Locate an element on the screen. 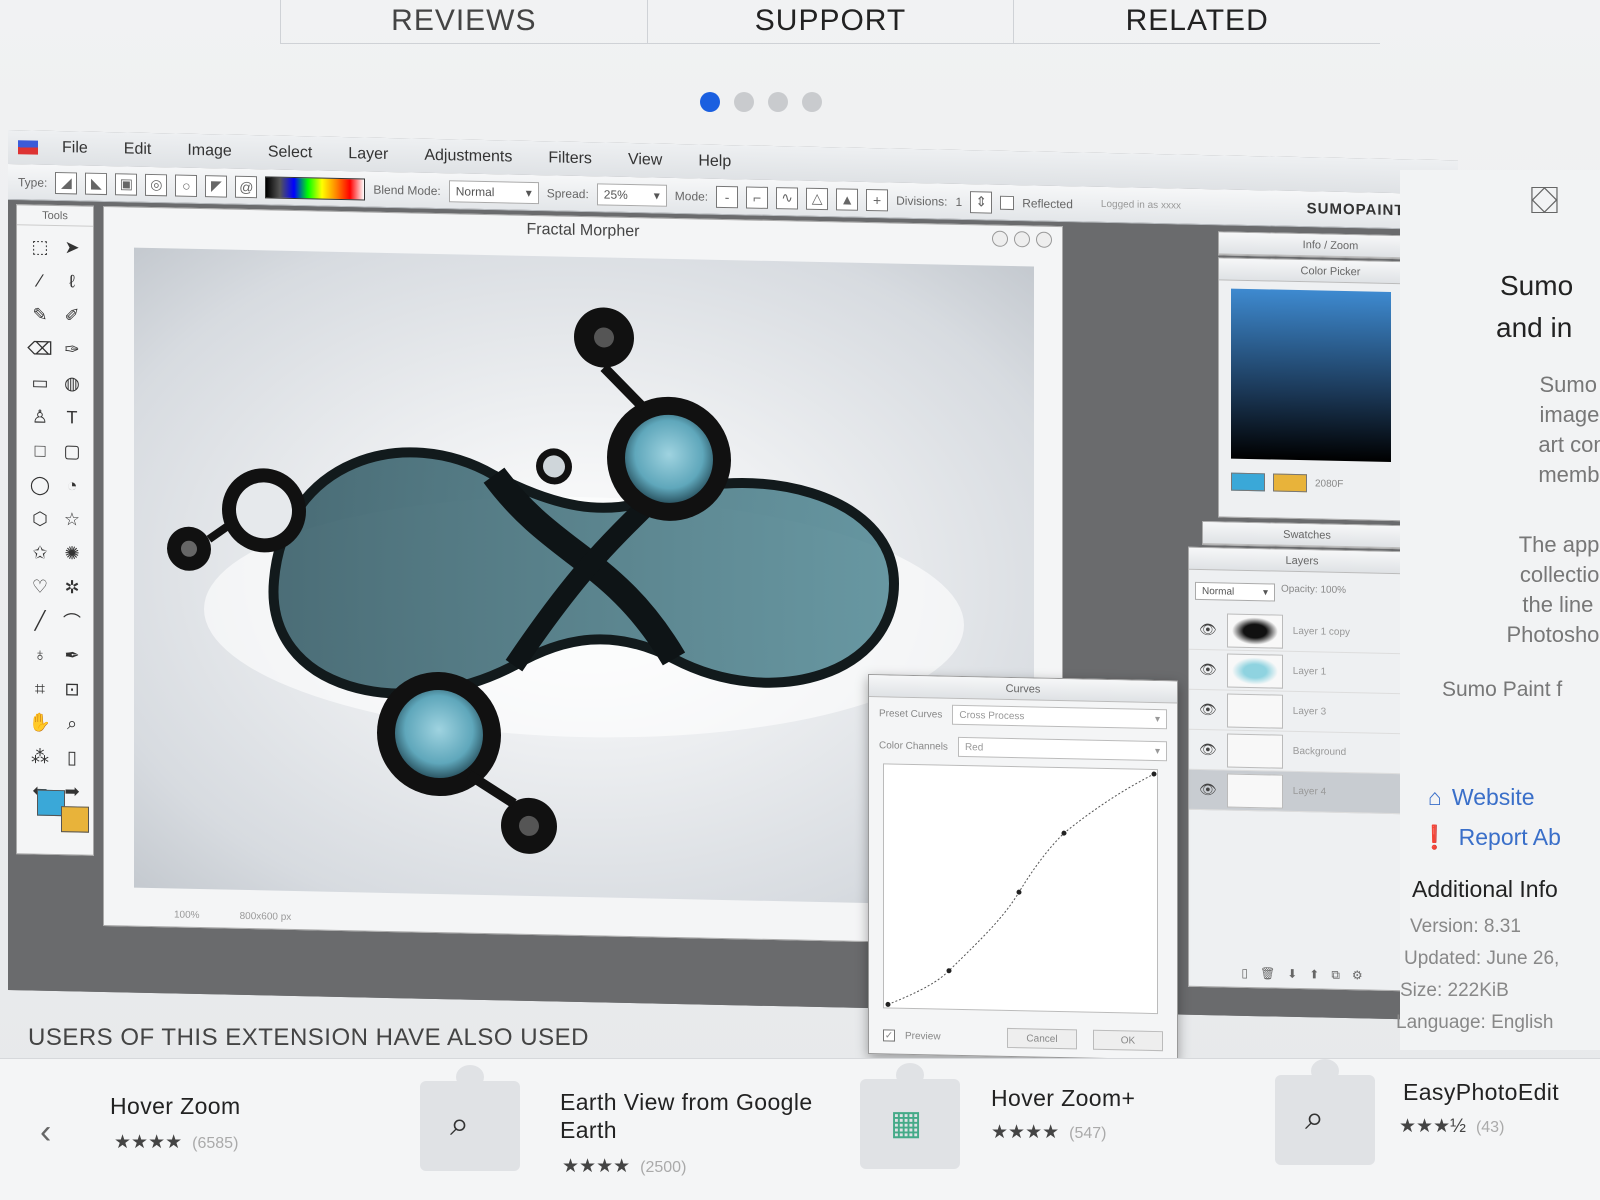 The height and width of the screenshot is (1200, 1600). ellipse-tool-icon: ◯ is located at coordinates (40, 484).